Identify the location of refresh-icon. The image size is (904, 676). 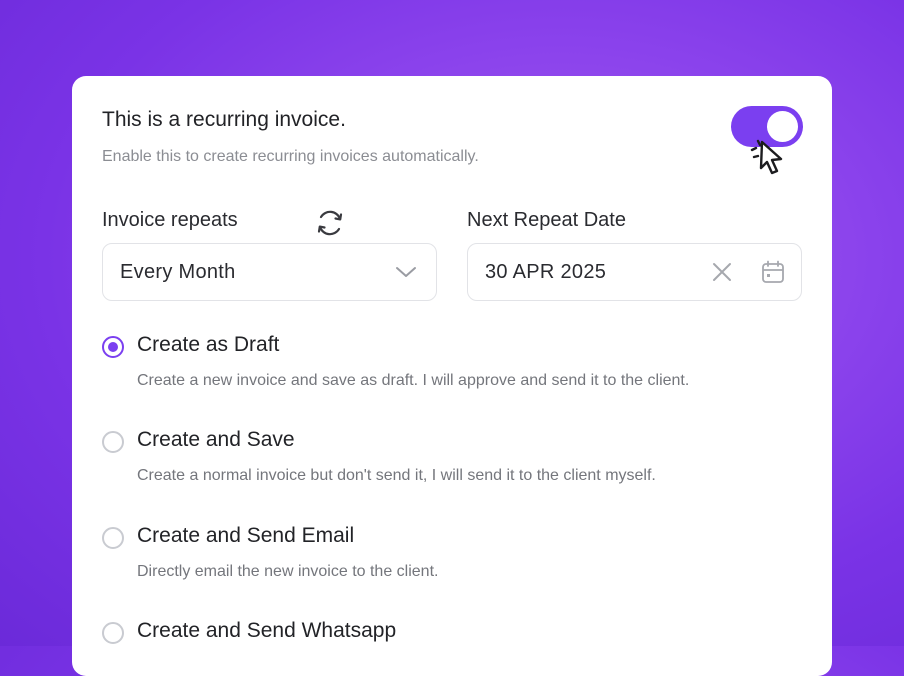
(330, 223).